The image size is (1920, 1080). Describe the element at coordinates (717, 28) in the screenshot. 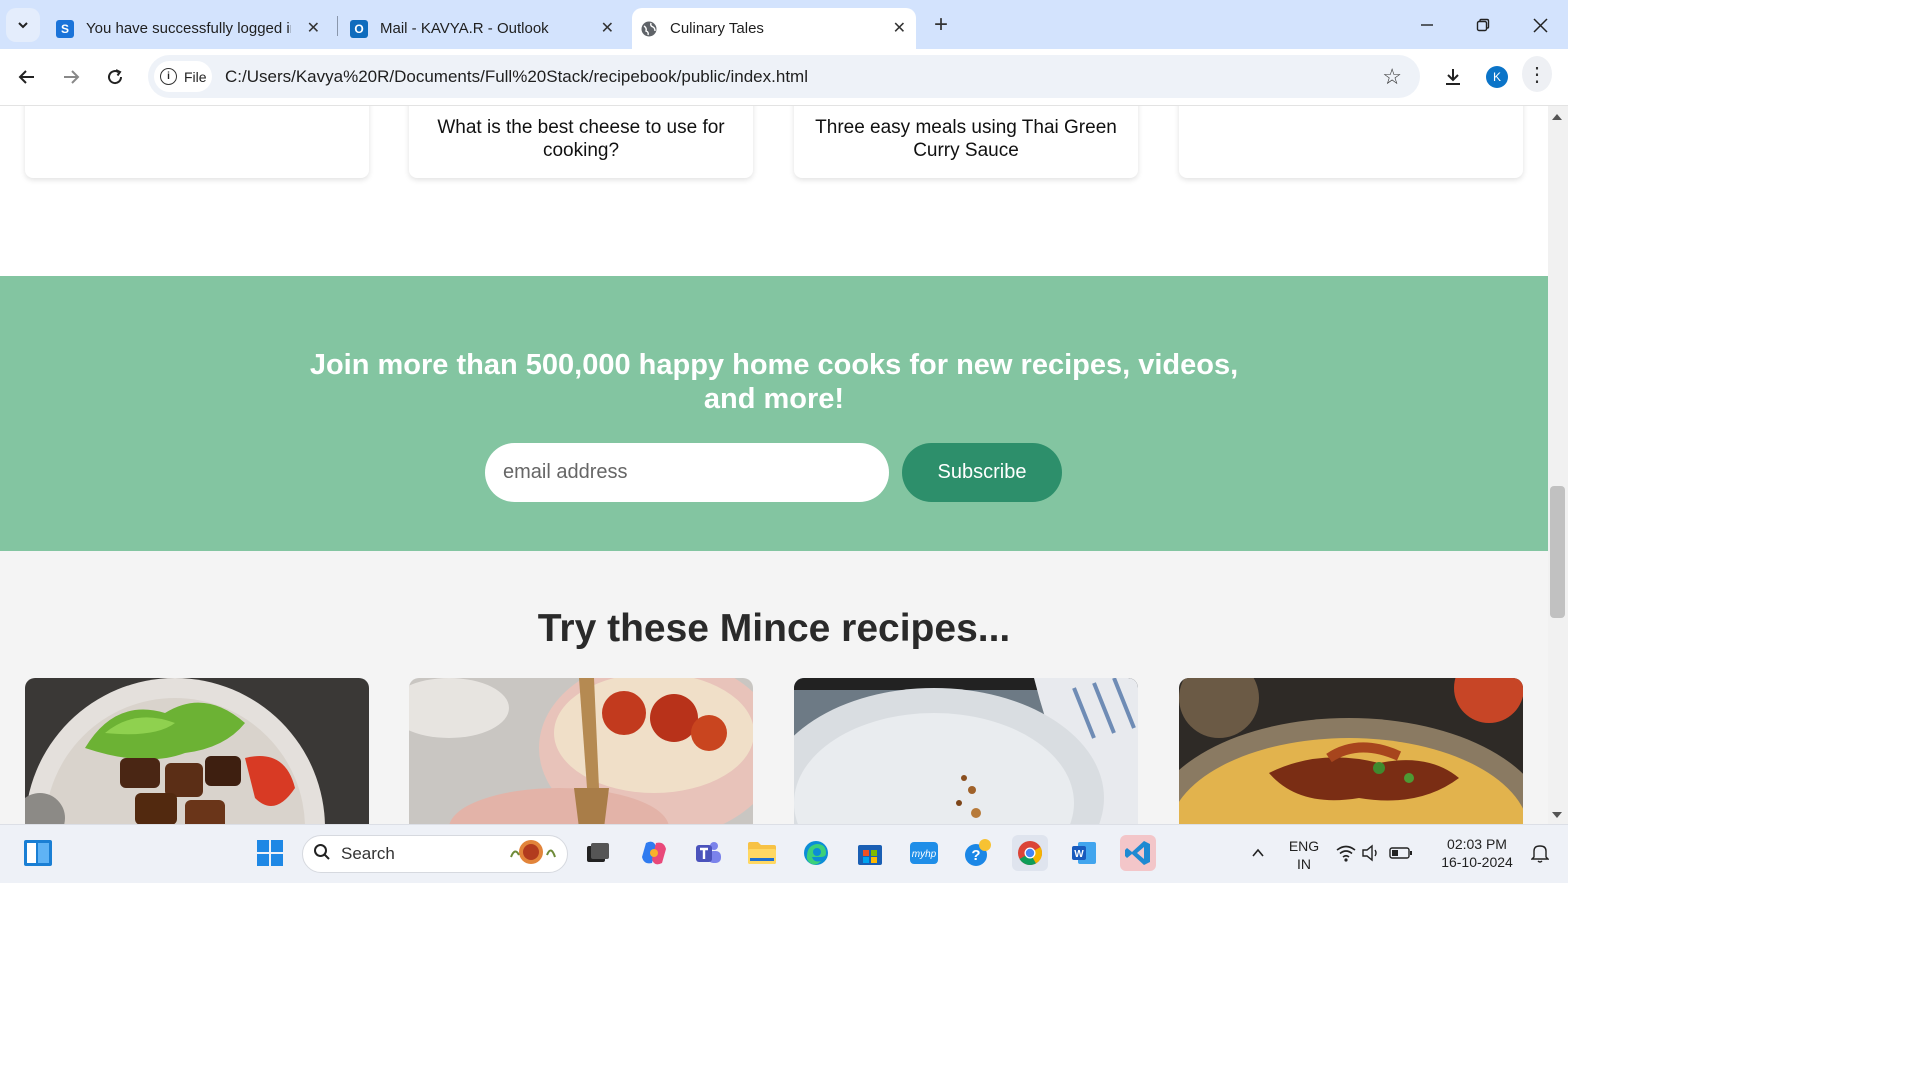

I see `tab-title: Culinary Tales` at that location.